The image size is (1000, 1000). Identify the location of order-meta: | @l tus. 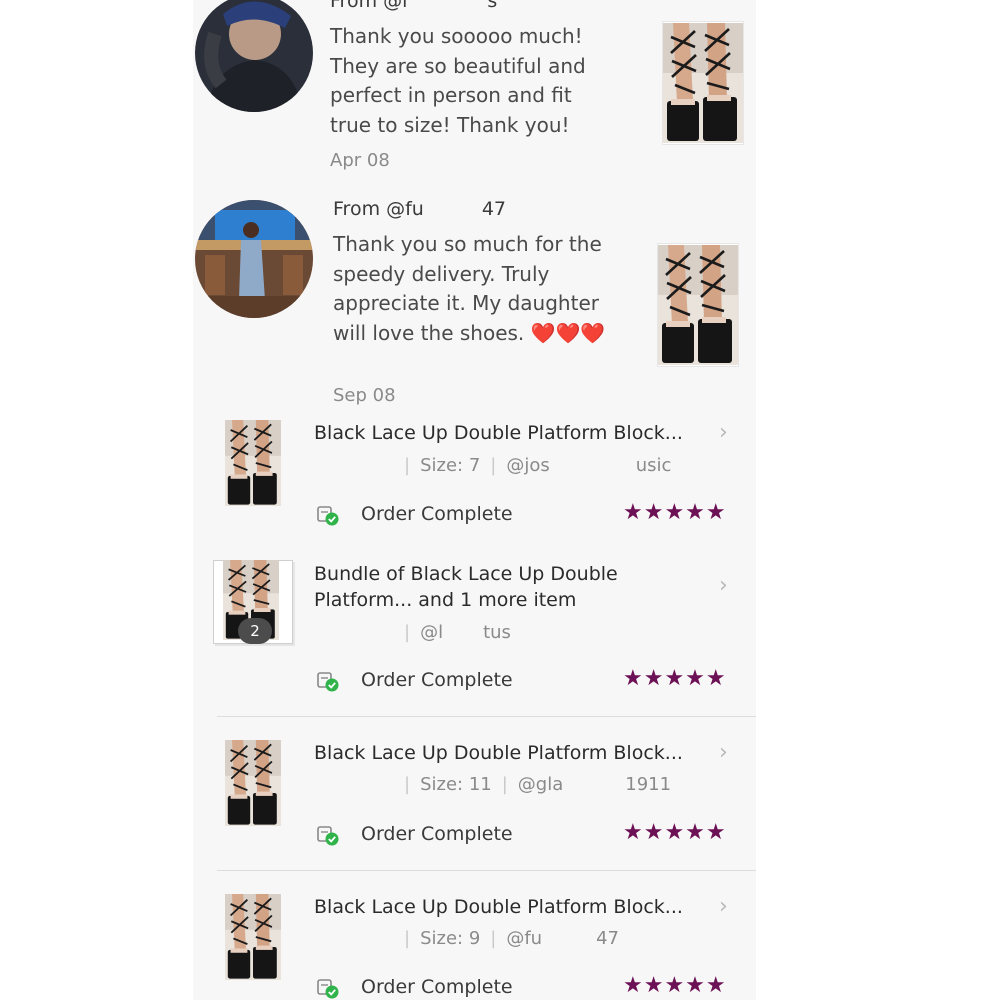
(457, 632).